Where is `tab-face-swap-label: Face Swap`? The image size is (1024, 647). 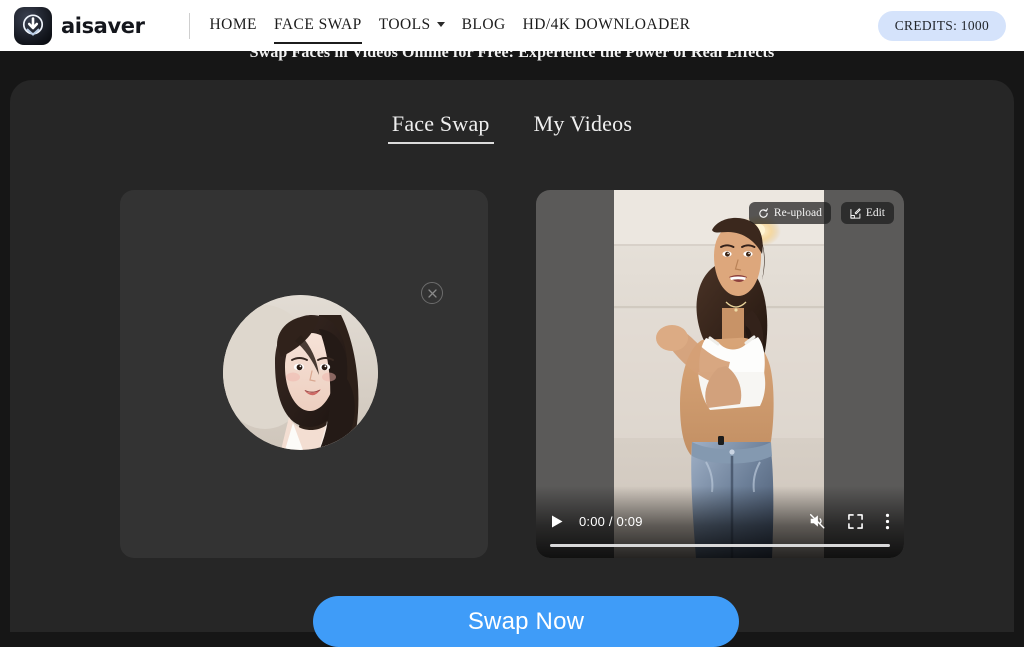
tab-face-swap-label: Face Swap is located at coordinates (440, 123).